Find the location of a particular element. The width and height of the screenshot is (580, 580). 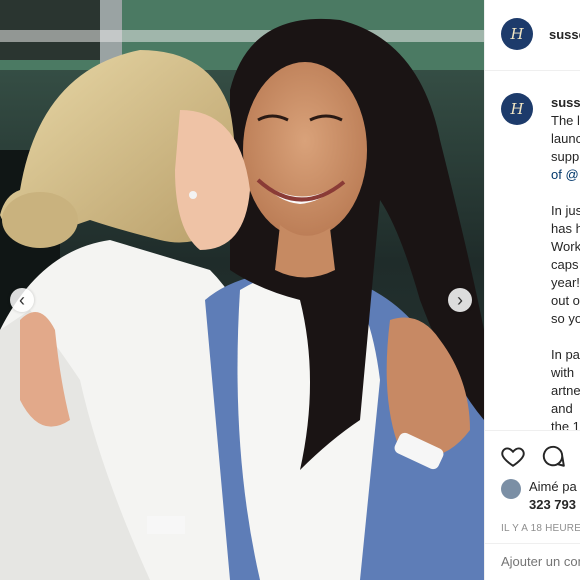

caption-line: Work is located at coordinates (565, 246).